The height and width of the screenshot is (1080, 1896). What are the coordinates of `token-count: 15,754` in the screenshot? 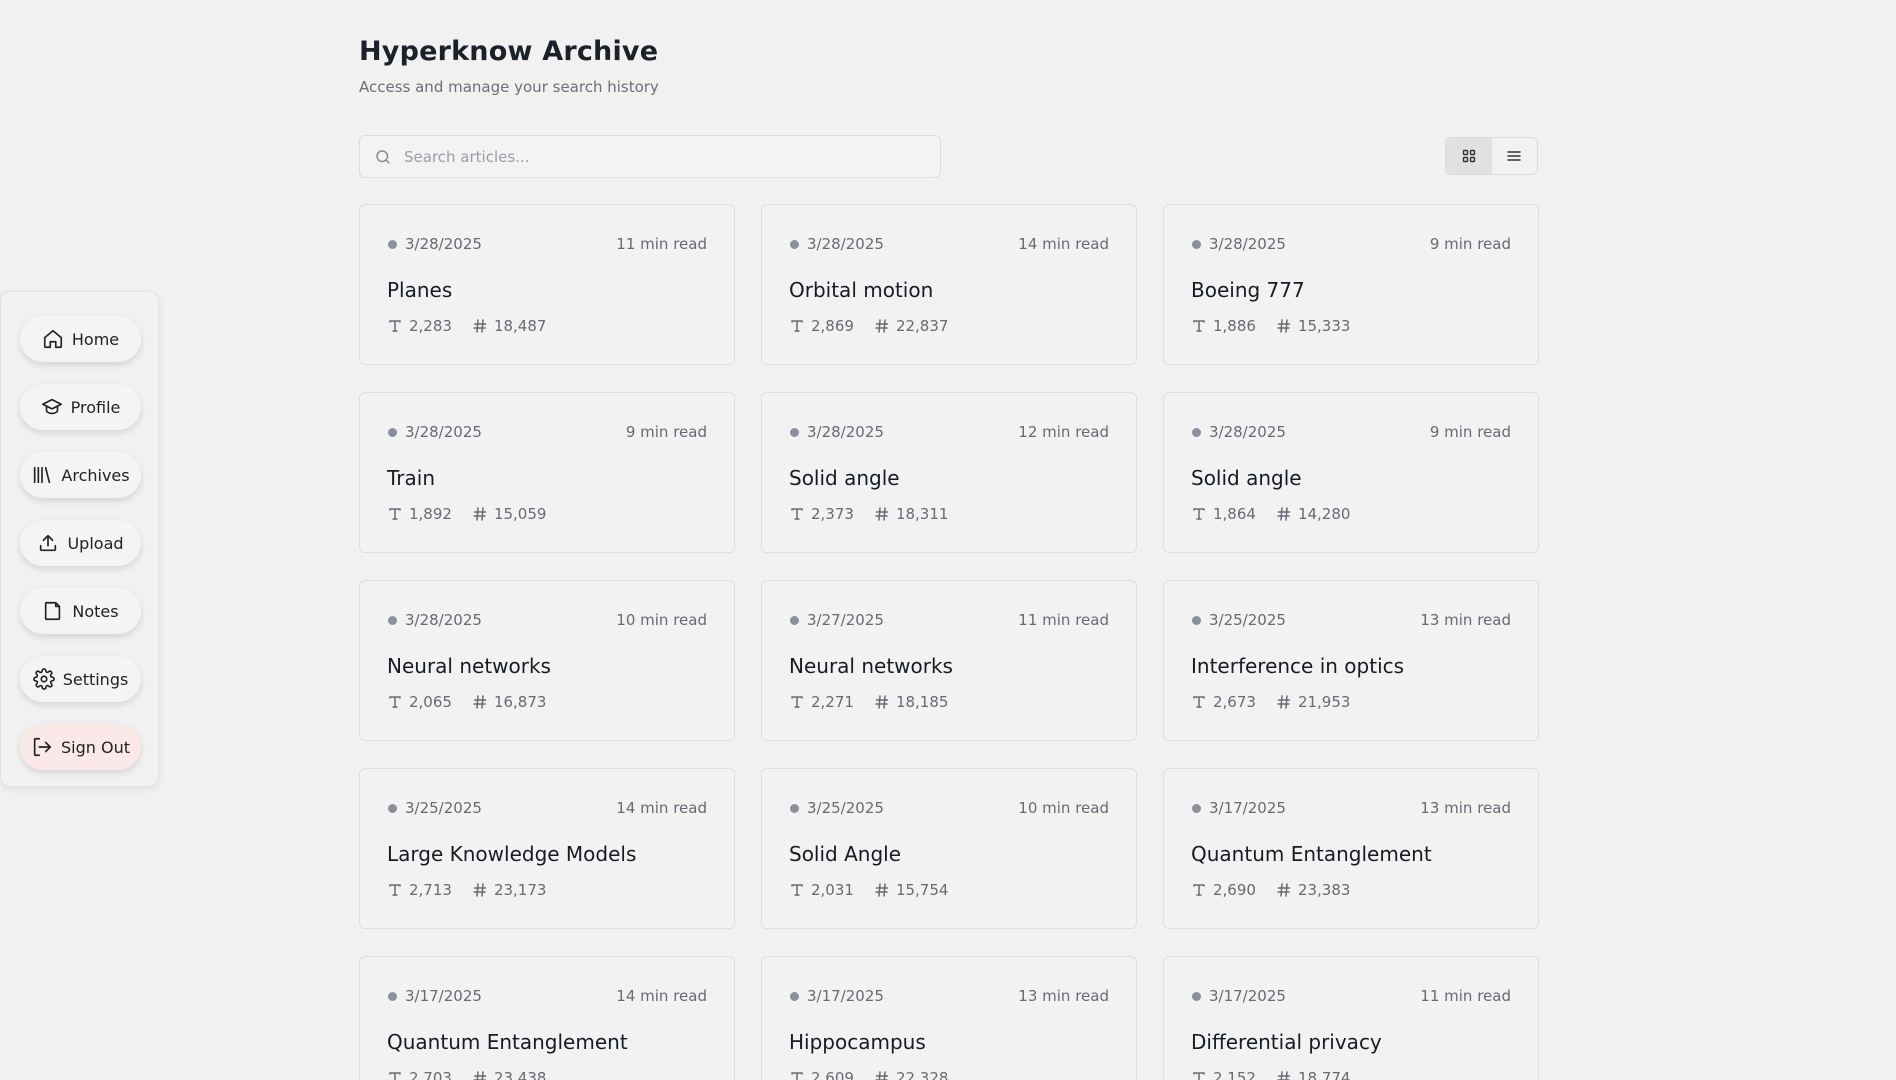 It's located at (911, 890).